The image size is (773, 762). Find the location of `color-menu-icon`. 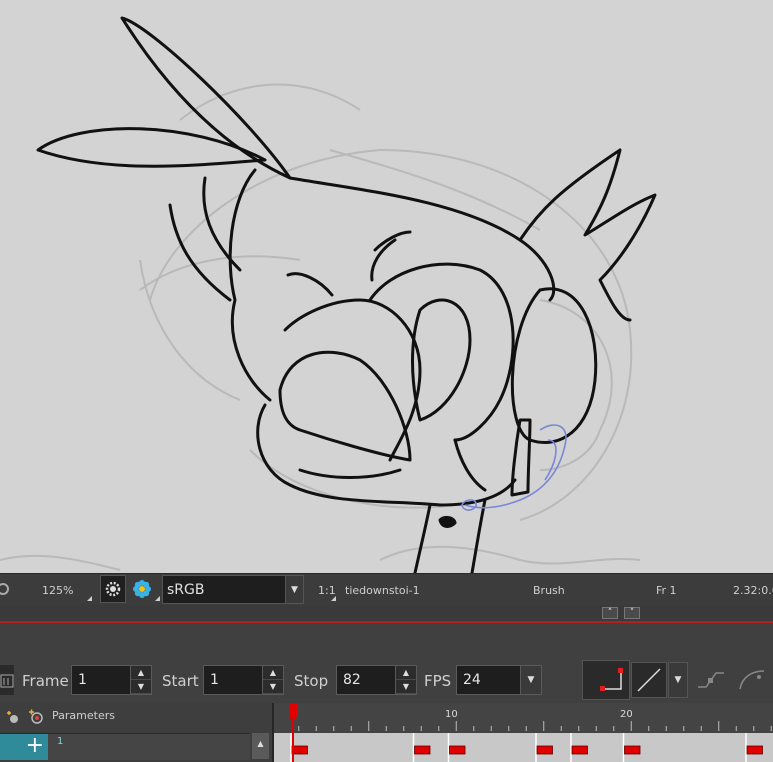

color-menu-icon is located at coordinates (157, 598).